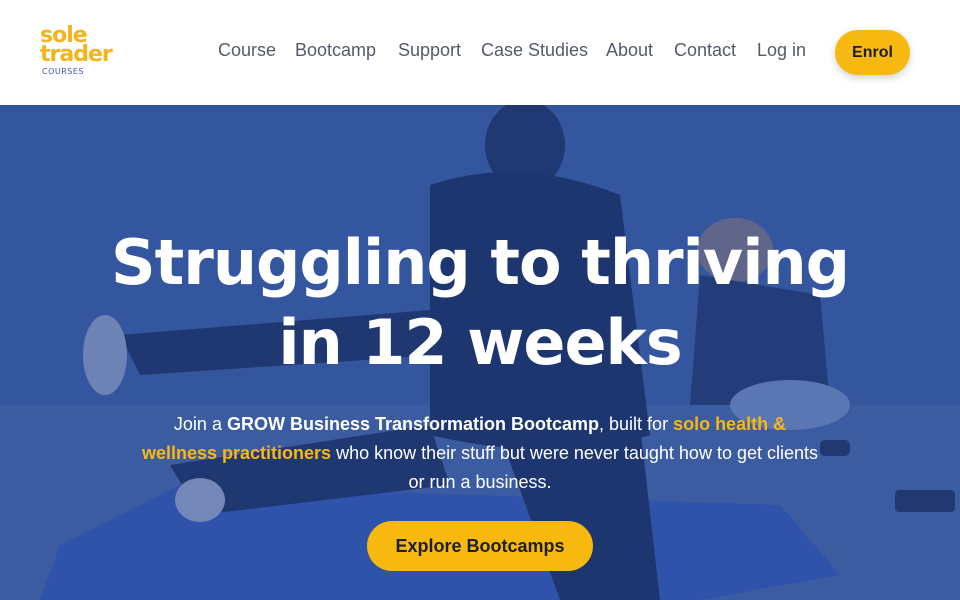 The height and width of the screenshot is (600, 960). I want to click on nav-item-bootcamp: Bootcamp, so click(335, 50).